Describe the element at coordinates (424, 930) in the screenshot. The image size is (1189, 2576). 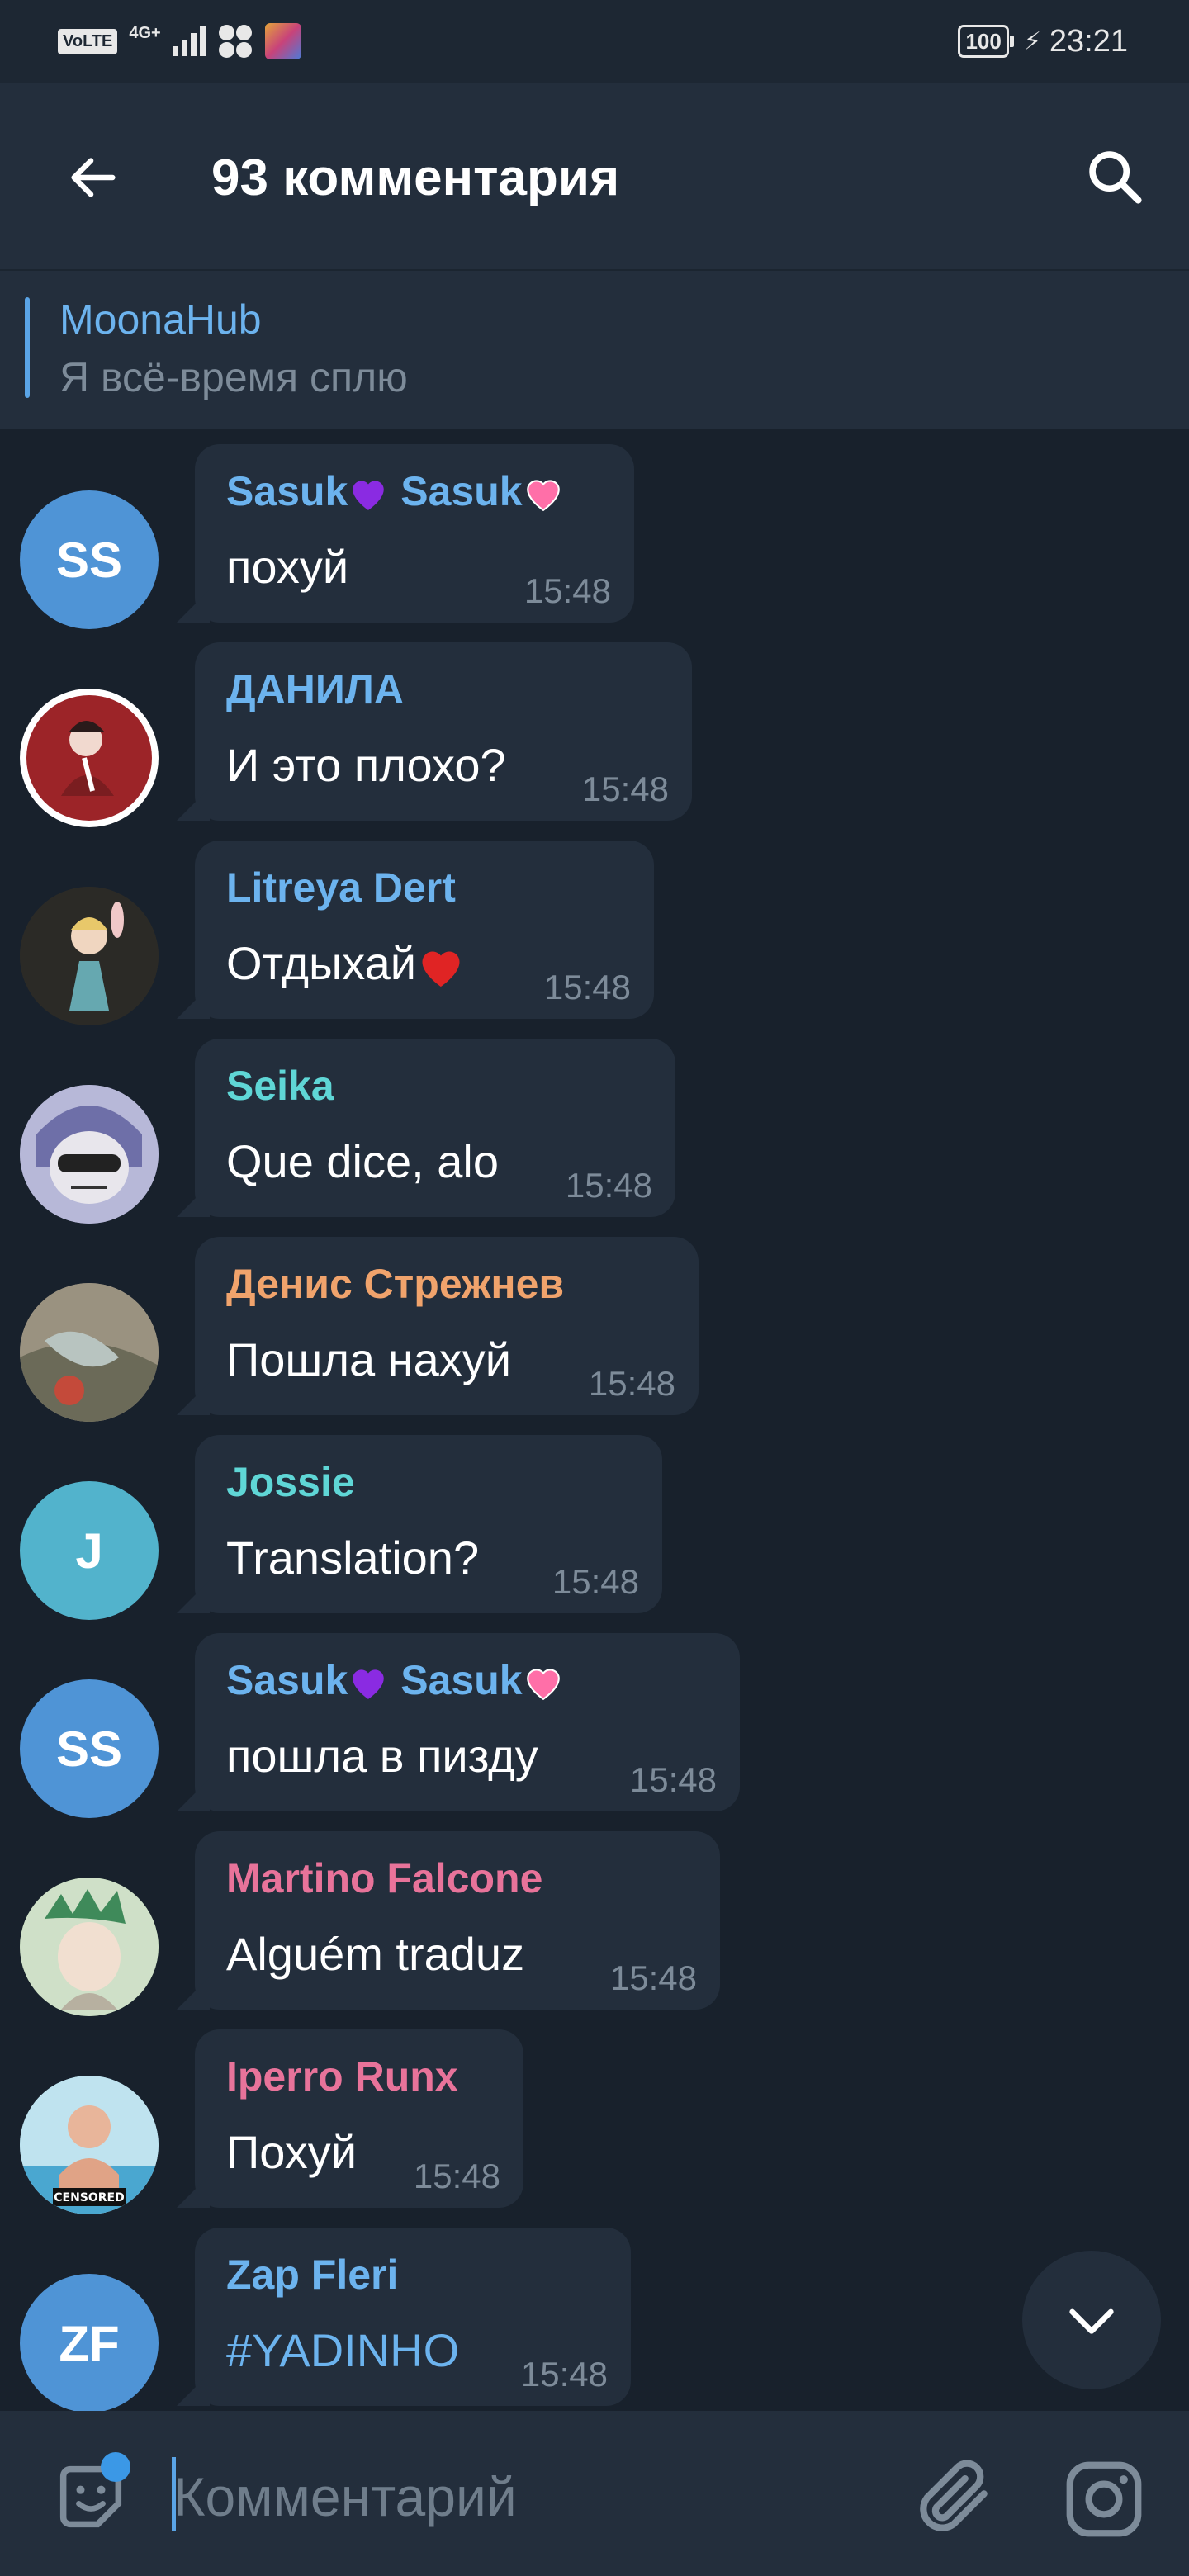
I see `message-bubble: Litreya Dert Отдыхай 15:48` at that location.